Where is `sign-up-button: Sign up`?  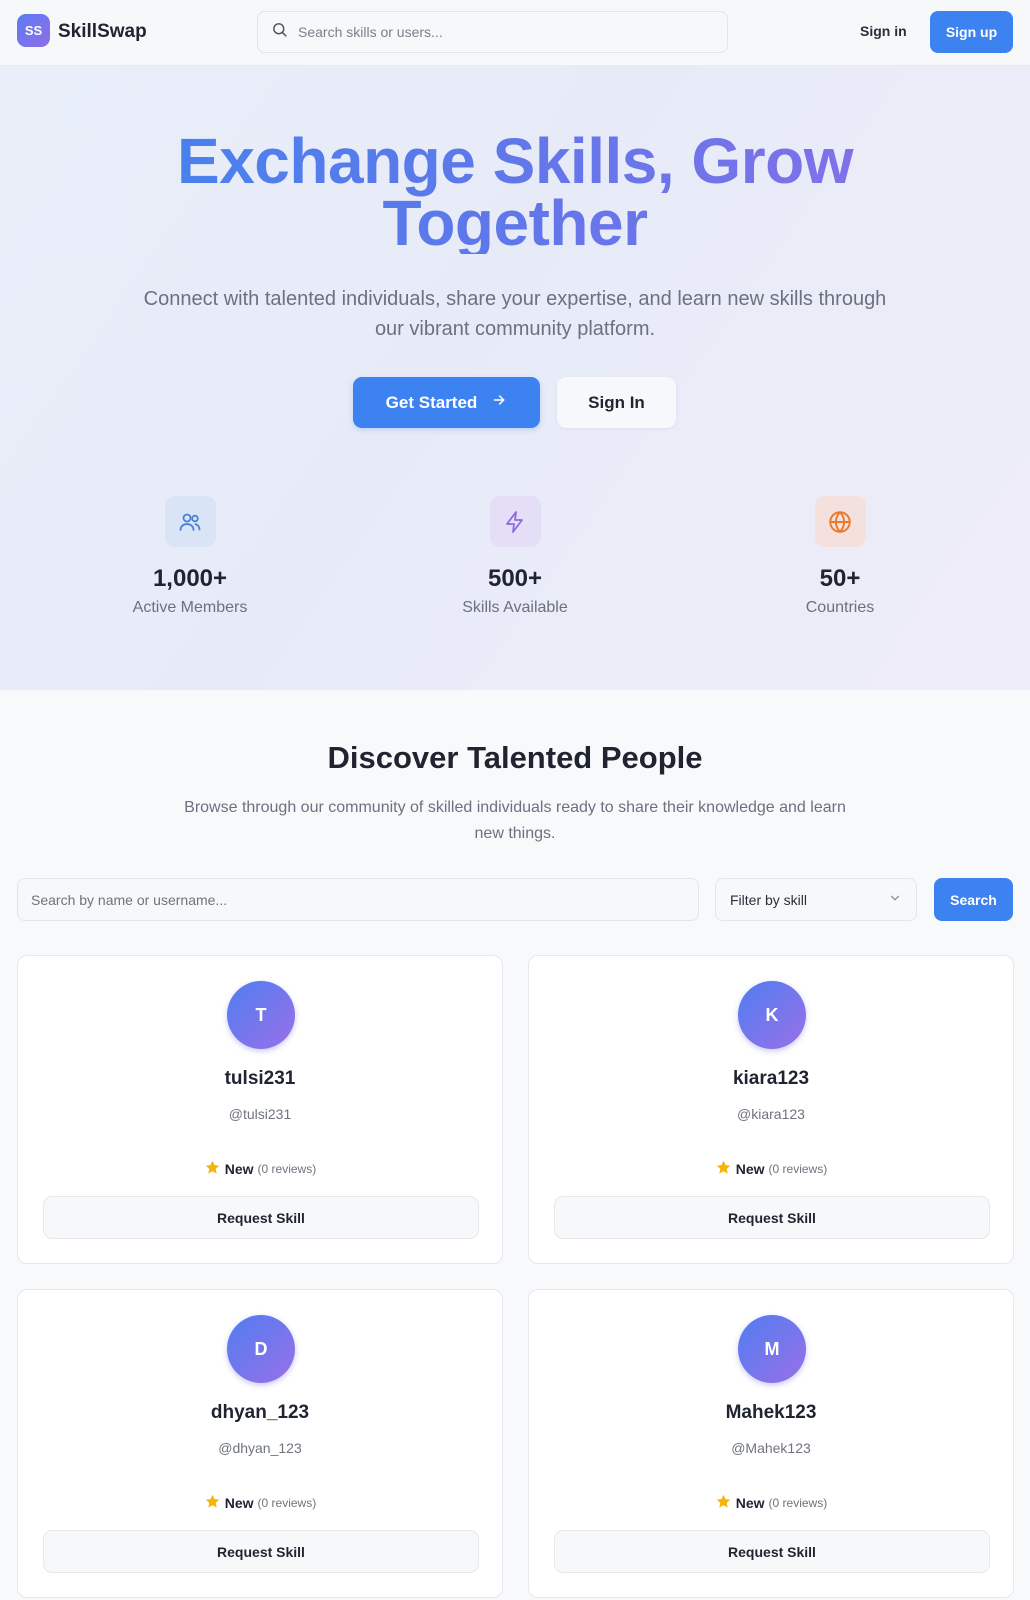
sign-up-button: Sign up is located at coordinates (971, 32).